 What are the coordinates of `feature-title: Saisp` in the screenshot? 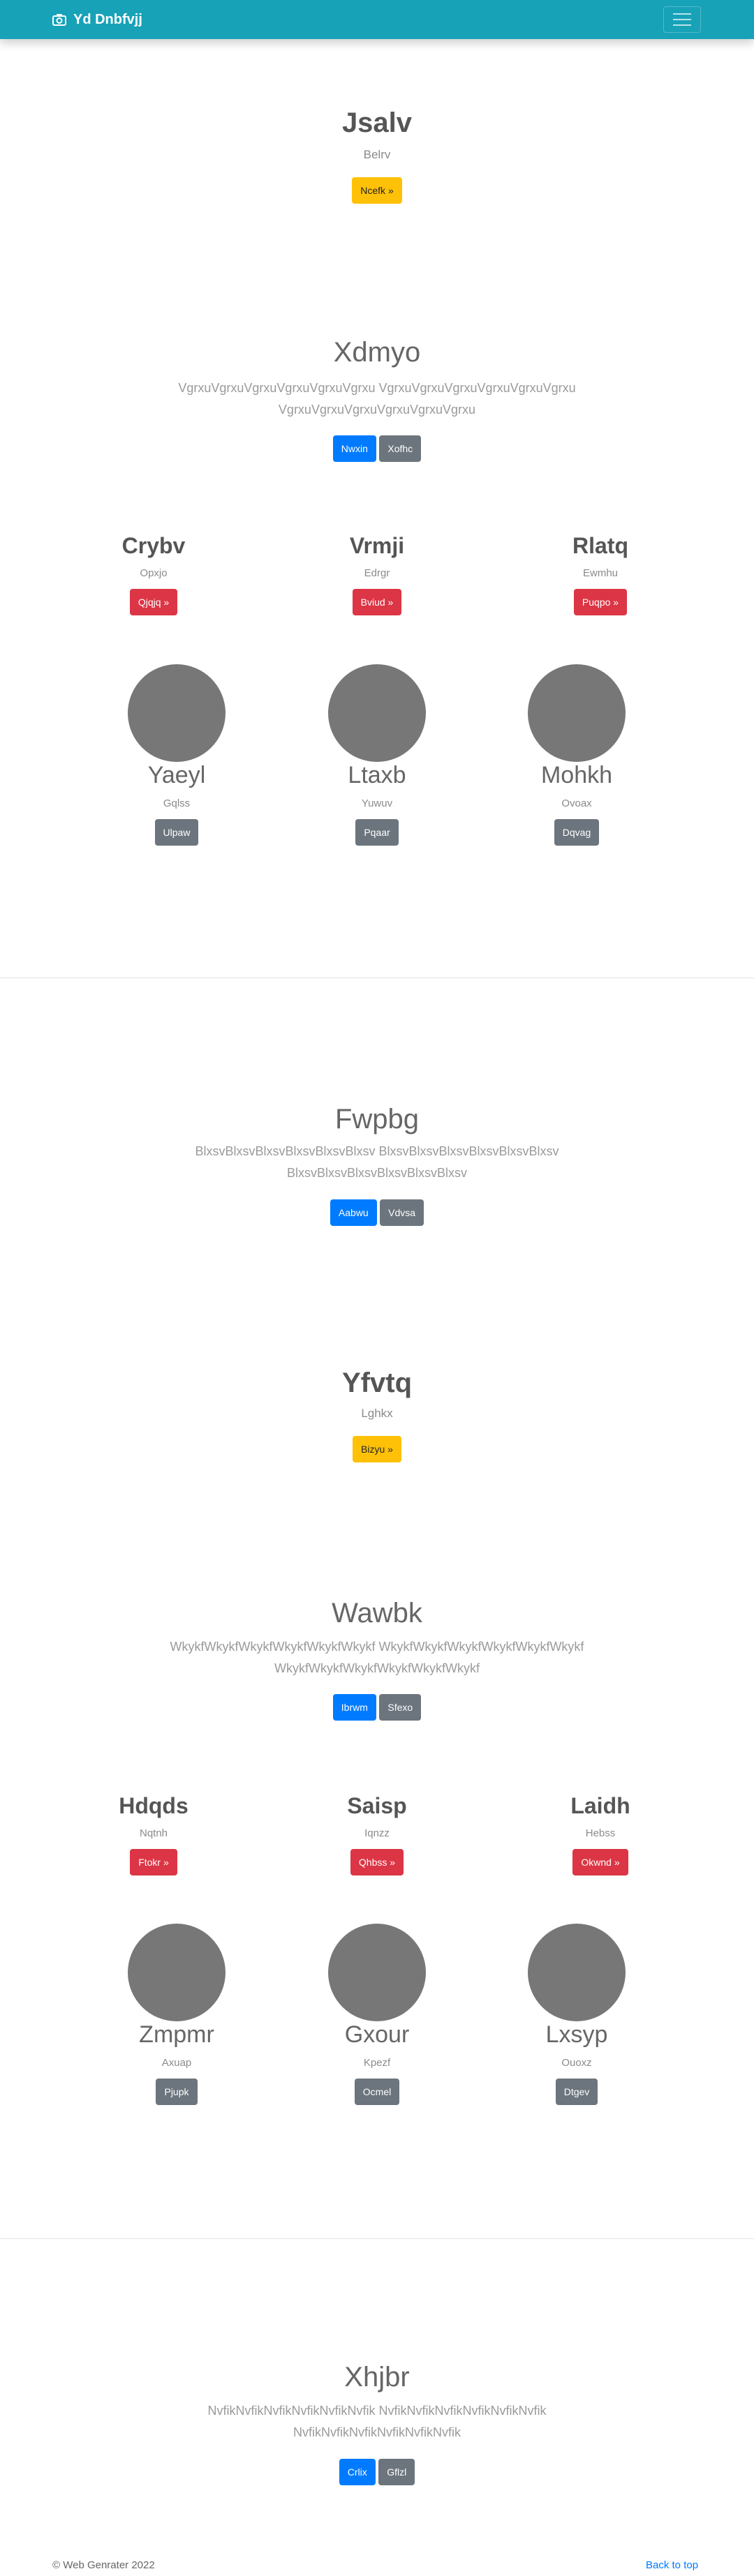 It's located at (377, 1805).